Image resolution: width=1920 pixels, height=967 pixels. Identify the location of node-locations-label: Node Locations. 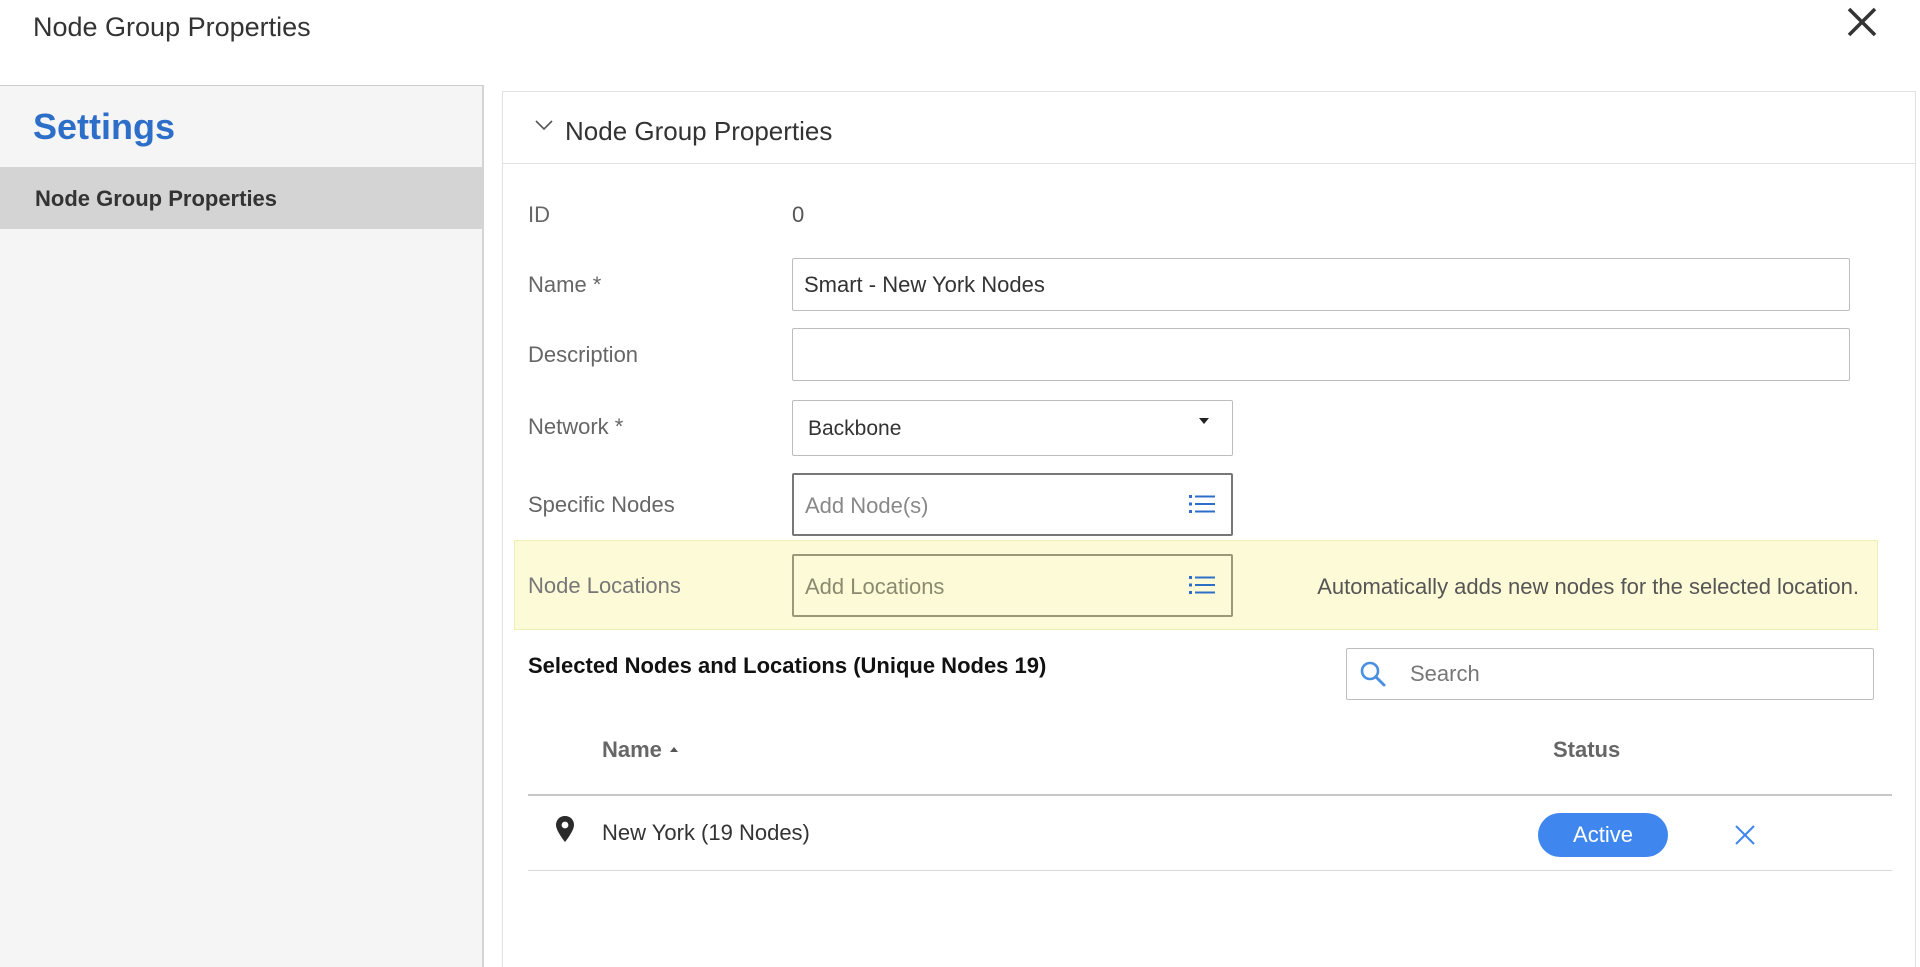
(604, 585).